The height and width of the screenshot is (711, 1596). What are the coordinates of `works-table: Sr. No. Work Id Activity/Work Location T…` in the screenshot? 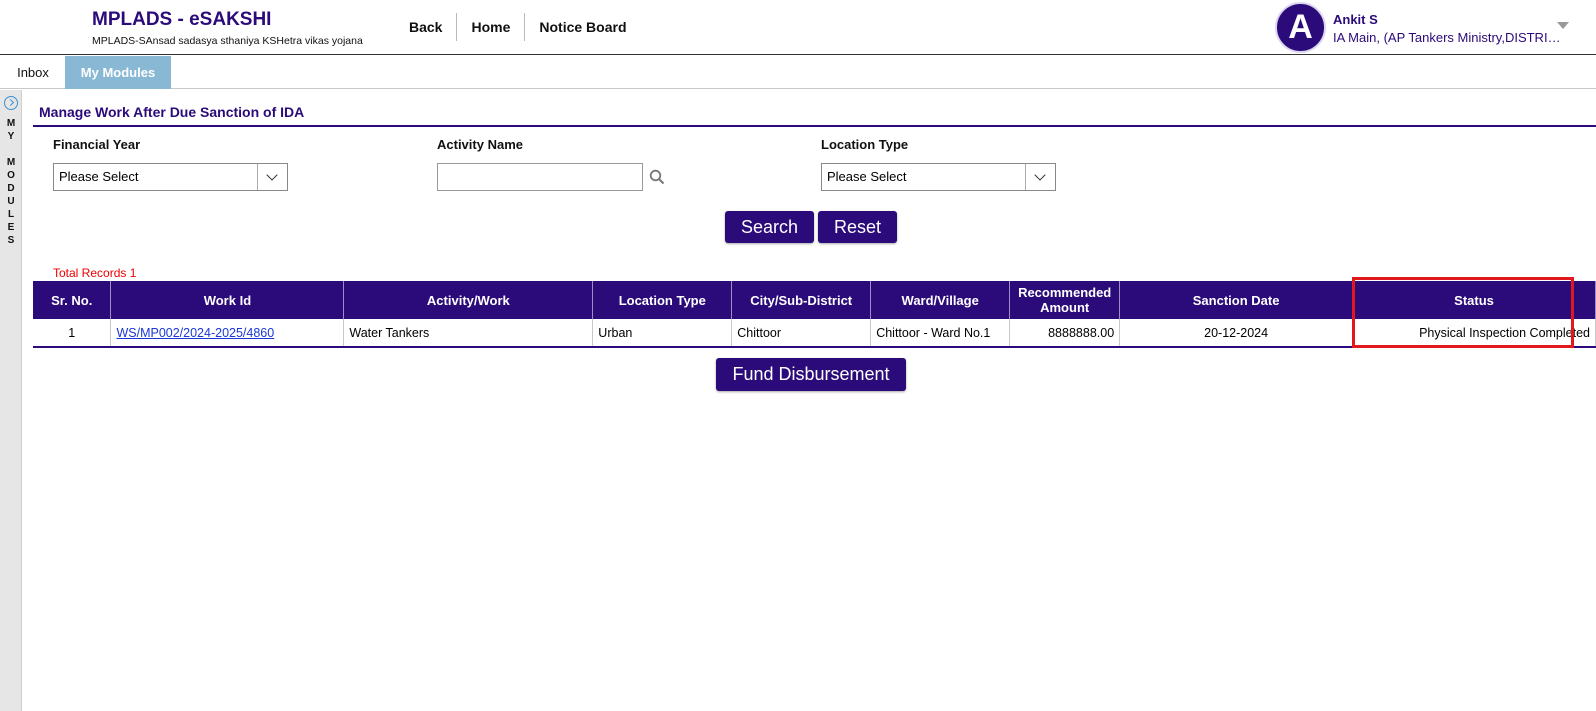 It's located at (814, 314).